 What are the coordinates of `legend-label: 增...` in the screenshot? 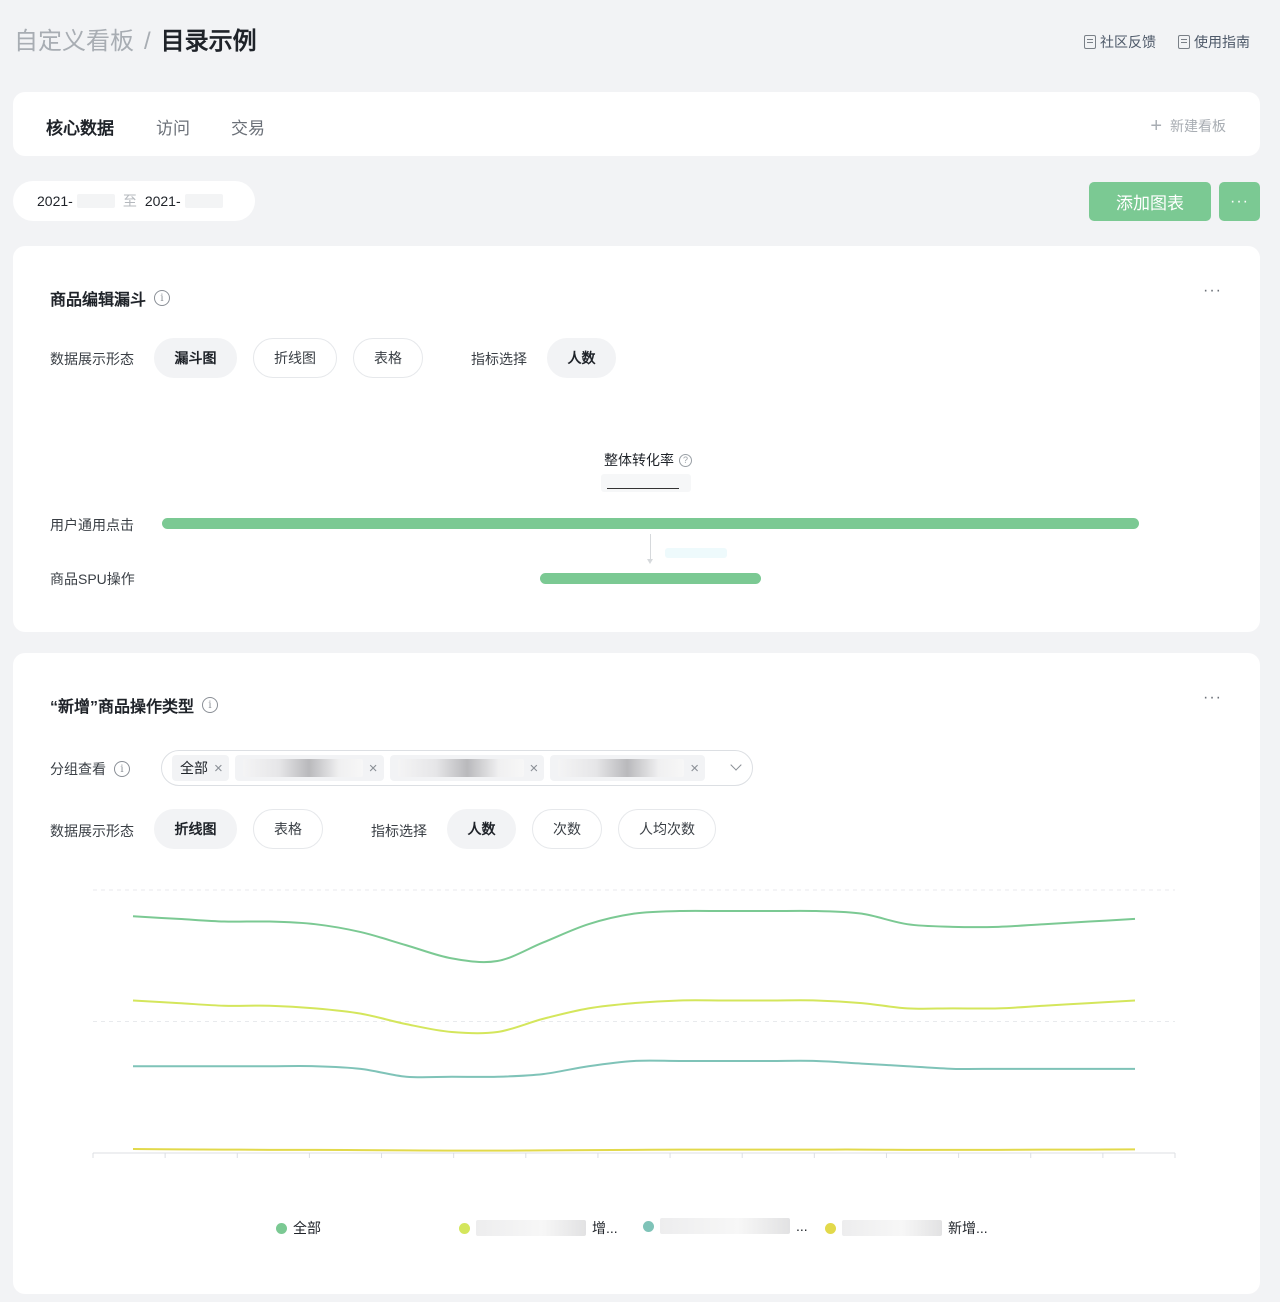 It's located at (605, 1228).